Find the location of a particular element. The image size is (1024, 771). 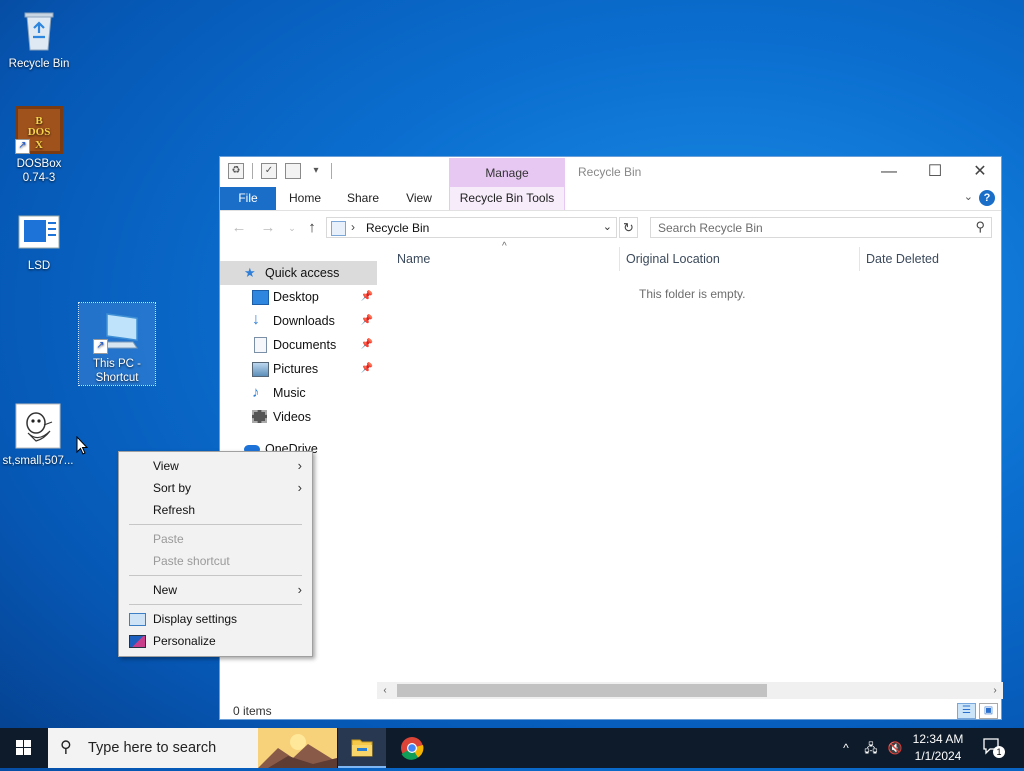

tab-recycle-bin-tools: Recycle Bin Tools is located at coordinates (507, 198).